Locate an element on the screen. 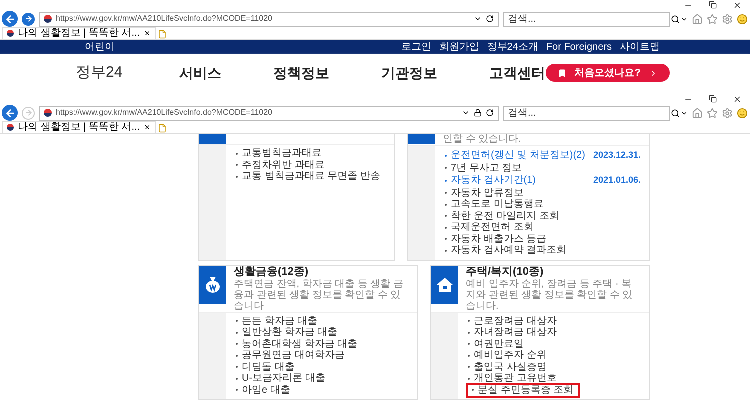  date-text: 2023.12.31. is located at coordinates (617, 155).